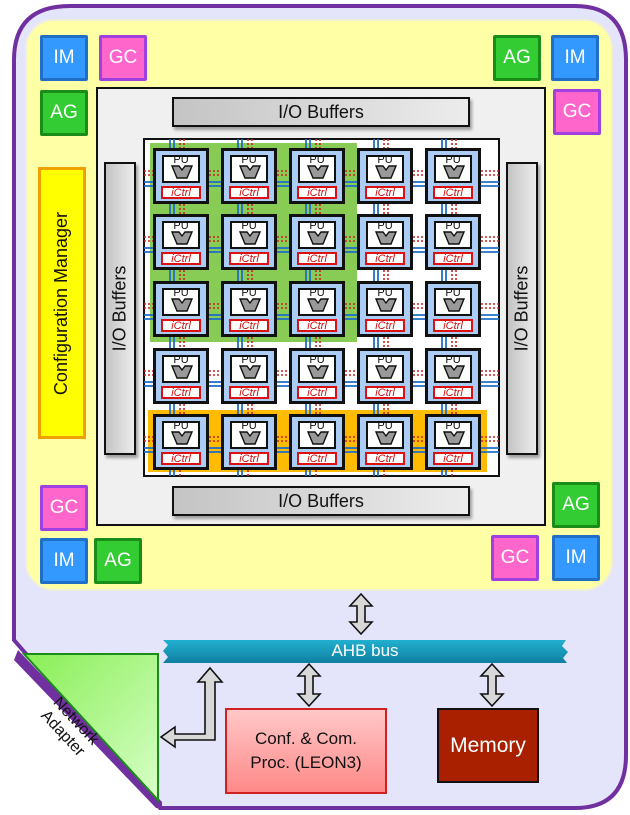 This screenshot has width=630, height=815. What do you see at coordinates (488, 745) in the screenshot?
I see `memory-label: Memory` at bounding box center [488, 745].